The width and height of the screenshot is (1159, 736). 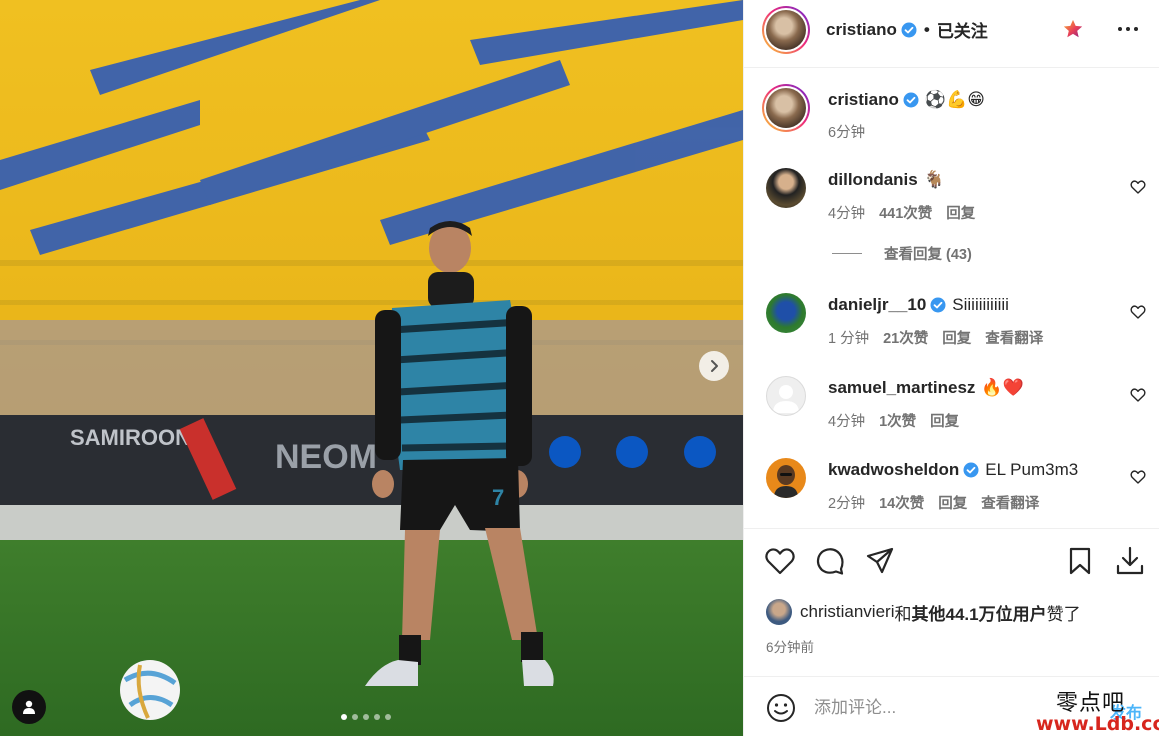 I want to click on comment-item: samuel_martinesz 🔥❤️ 4分钟 1次赞 回复, so click(x=951, y=404).